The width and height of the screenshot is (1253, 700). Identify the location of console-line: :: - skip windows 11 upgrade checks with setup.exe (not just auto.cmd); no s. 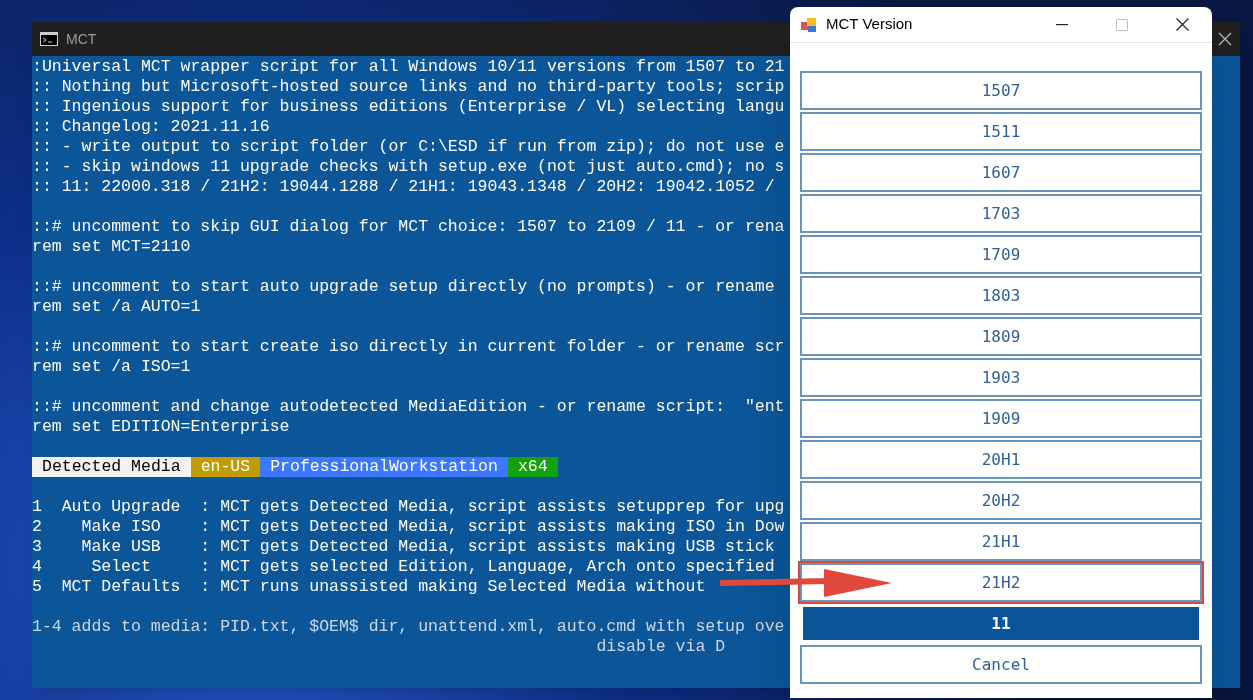
(408, 167).